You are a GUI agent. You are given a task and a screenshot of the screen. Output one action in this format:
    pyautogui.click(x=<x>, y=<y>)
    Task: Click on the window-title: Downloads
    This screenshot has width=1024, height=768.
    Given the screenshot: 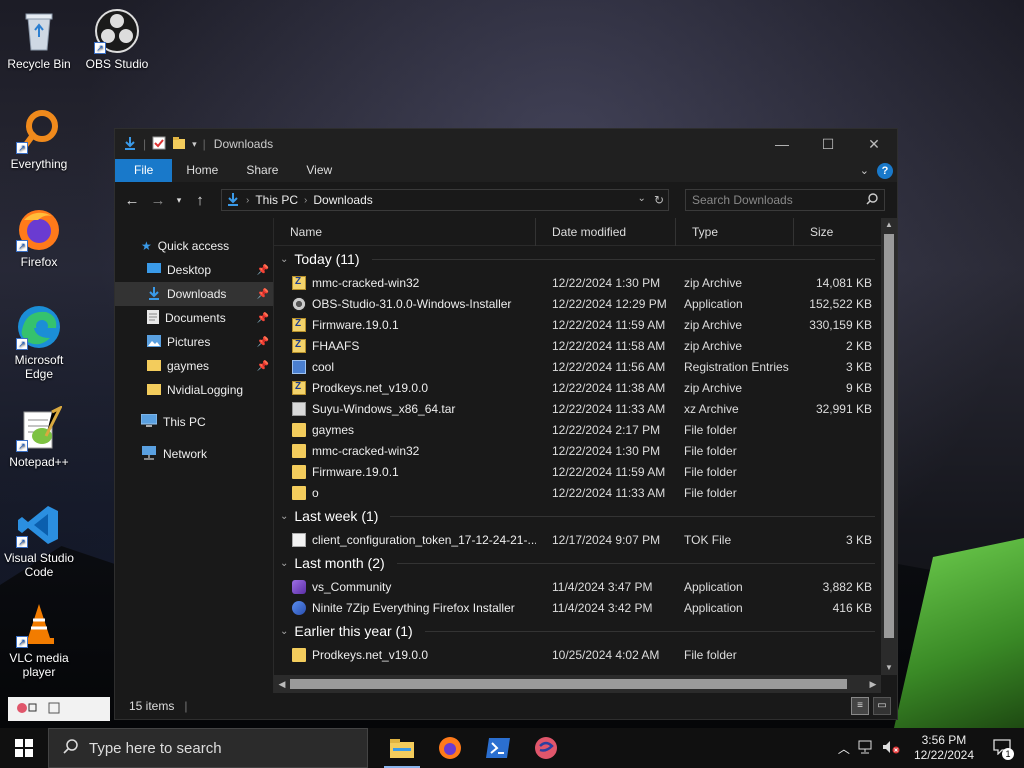 What is the action you would take?
    pyautogui.click(x=243, y=144)
    